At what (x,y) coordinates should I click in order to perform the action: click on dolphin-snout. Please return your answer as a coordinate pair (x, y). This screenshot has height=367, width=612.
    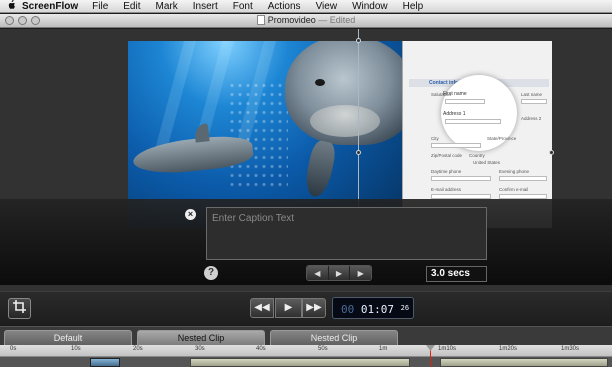
    Looking at the image, I should click on (345, 121).